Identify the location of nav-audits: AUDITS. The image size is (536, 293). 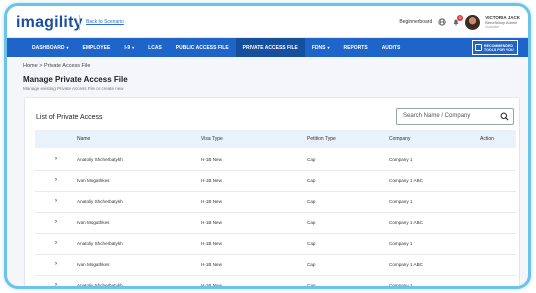
(391, 47).